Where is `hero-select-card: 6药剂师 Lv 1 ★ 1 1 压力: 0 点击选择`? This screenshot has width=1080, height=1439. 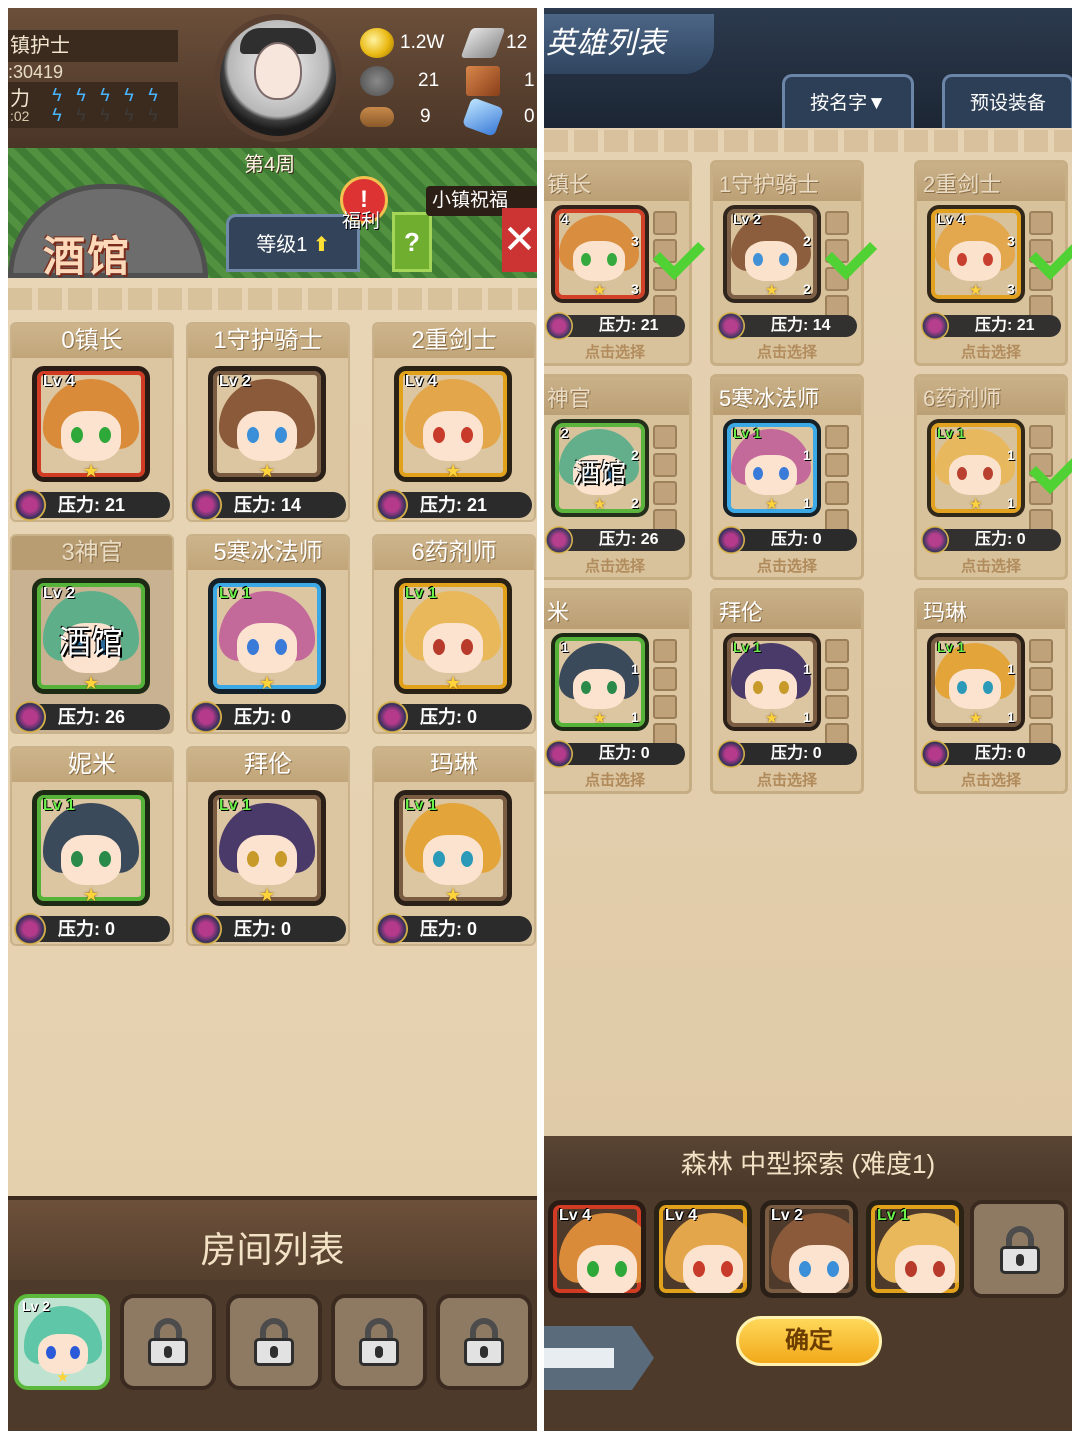 hero-select-card: 6药剂师 Lv 1 ★ 1 1 压力: 0 点击选择 is located at coordinates (993, 477).